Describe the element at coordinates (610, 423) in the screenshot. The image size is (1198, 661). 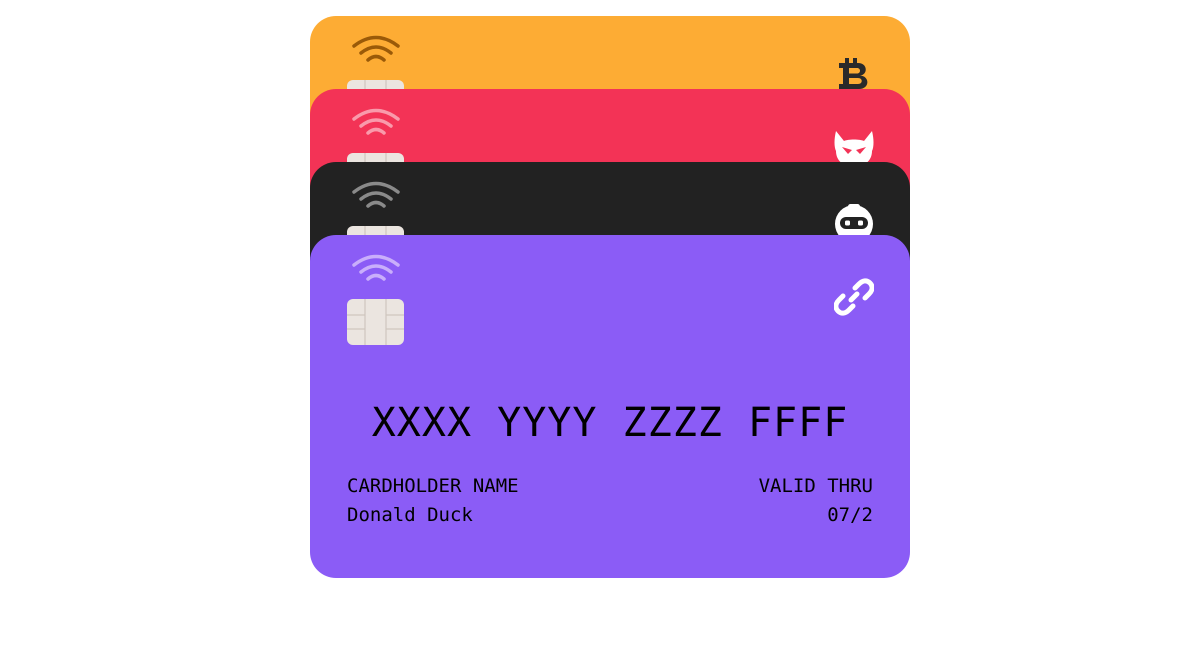
I see `card-number: XXXX YYYY ZZZZ FFFF` at that location.